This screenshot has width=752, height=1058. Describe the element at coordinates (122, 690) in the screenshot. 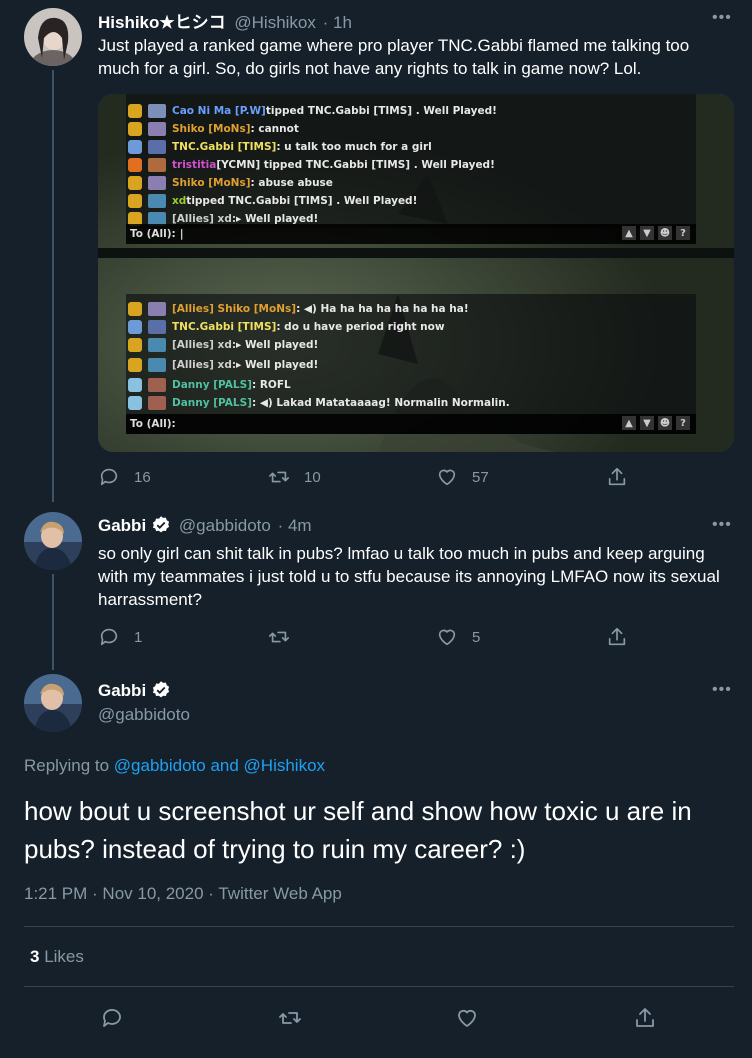

I see `tweet3-author-name: Gabbi` at that location.